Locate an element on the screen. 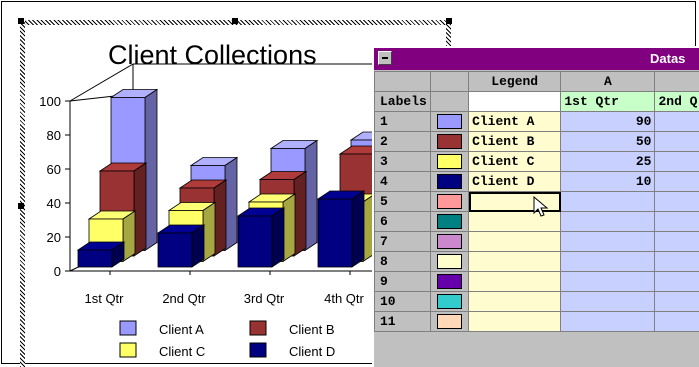 The height and width of the screenshot is (367, 699). column-b-header is located at coordinates (676, 81).